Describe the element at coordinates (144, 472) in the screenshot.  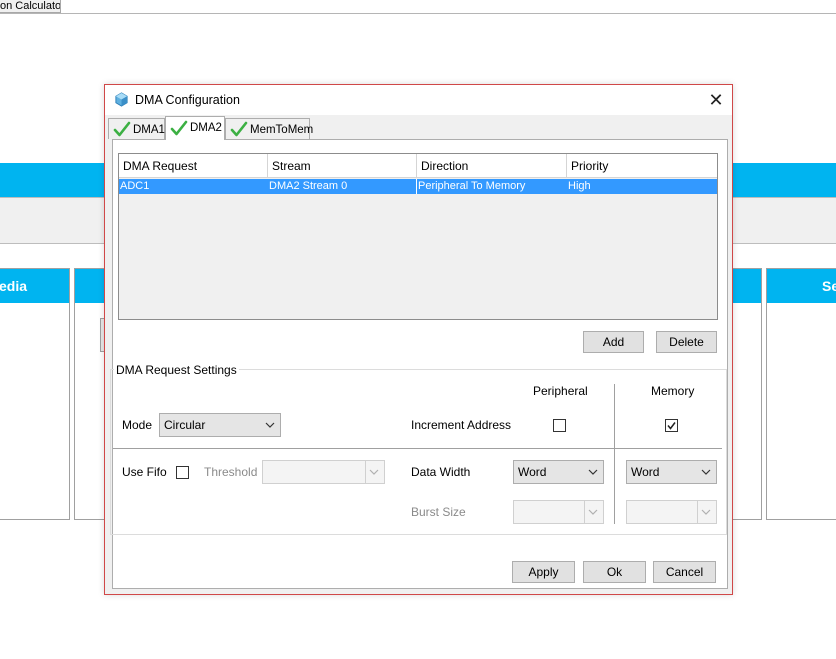
I see `use-fifo-label: Use Fifo` at that location.